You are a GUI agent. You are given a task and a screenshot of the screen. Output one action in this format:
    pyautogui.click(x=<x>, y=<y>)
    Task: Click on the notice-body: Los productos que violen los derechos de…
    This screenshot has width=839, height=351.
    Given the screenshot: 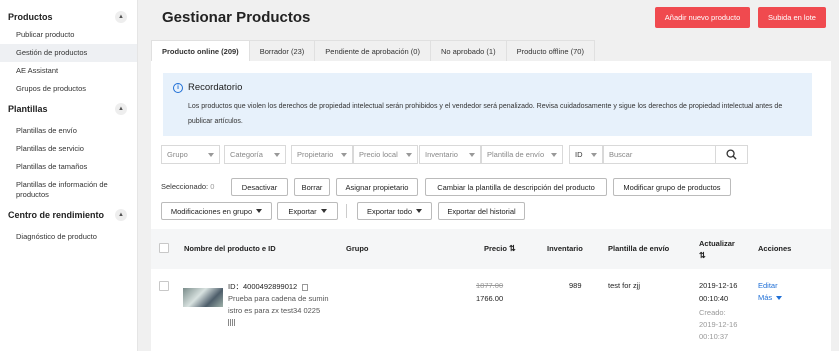 What is the action you would take?
    pyautogui.click(x=485, y=114)
    